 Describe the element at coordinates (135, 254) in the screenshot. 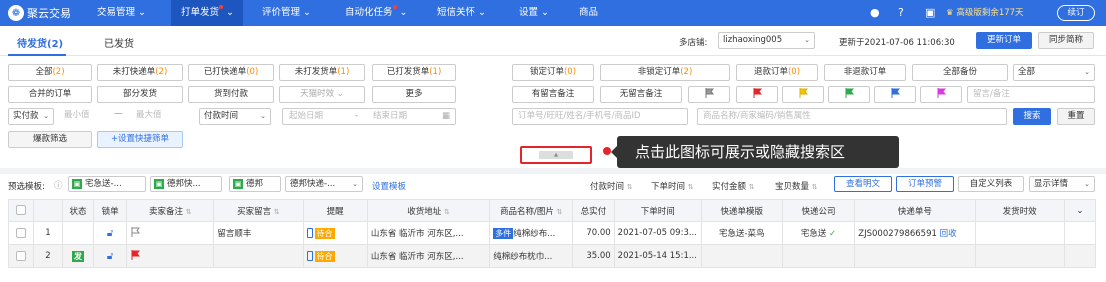

I see `flag-red-icon` at that location.